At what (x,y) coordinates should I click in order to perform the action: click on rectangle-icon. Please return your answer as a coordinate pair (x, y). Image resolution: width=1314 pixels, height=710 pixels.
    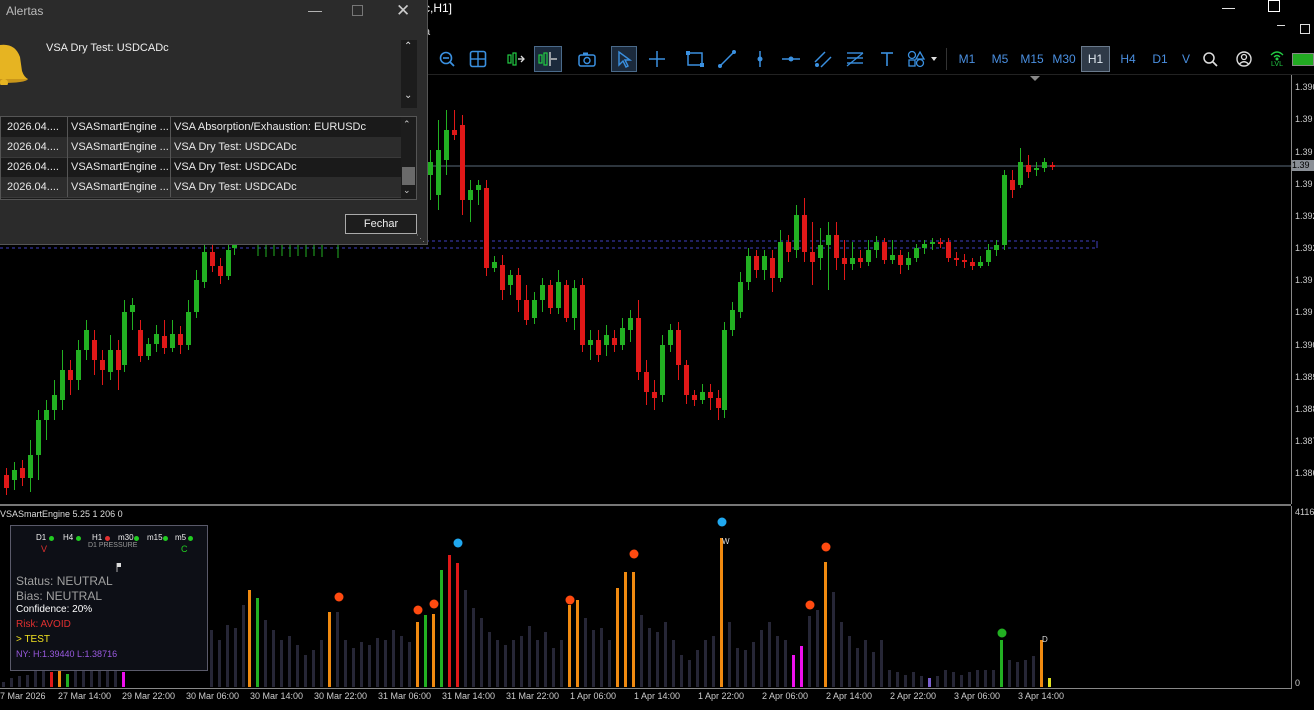
    Looking at the image, I should click on (695, 59).